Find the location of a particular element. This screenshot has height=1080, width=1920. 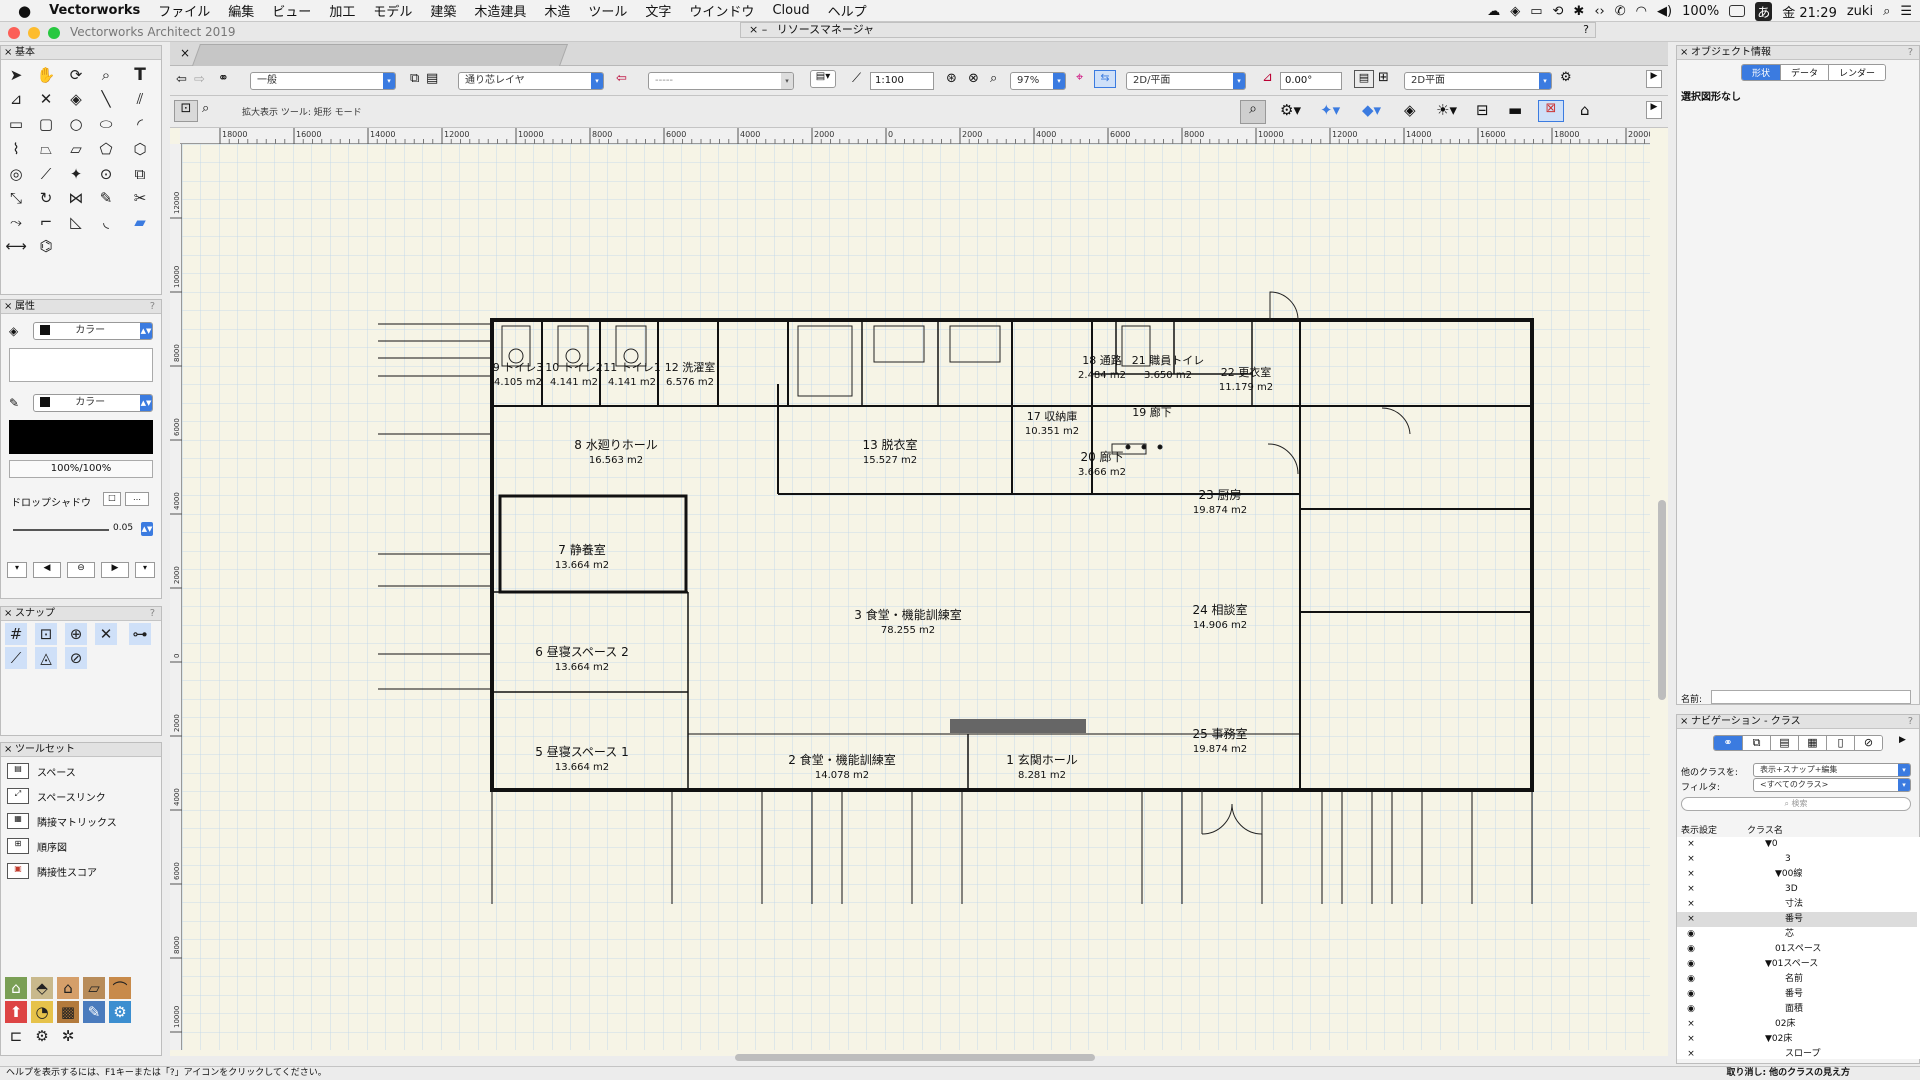

app-menu: Vectorworks is located at coordinates (94, 10).